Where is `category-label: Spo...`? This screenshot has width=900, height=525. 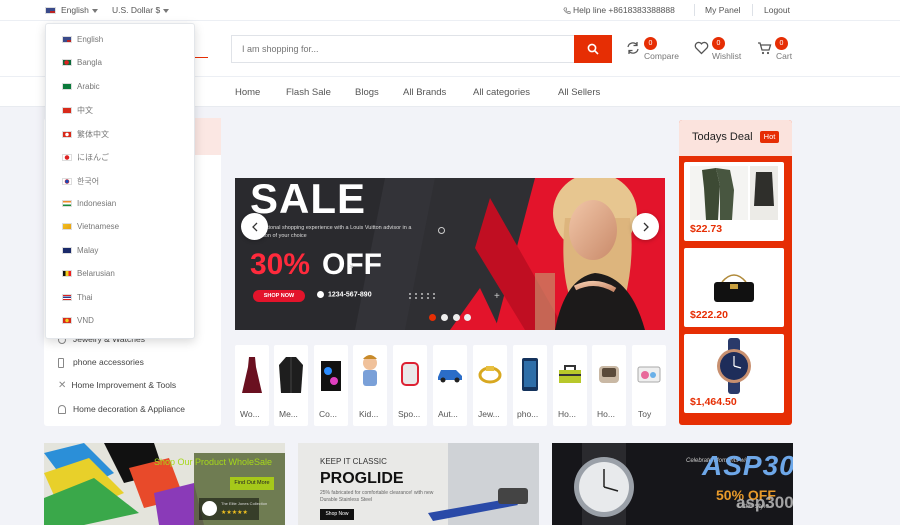
category-label: Spo... is located at coordinates (409, 414).